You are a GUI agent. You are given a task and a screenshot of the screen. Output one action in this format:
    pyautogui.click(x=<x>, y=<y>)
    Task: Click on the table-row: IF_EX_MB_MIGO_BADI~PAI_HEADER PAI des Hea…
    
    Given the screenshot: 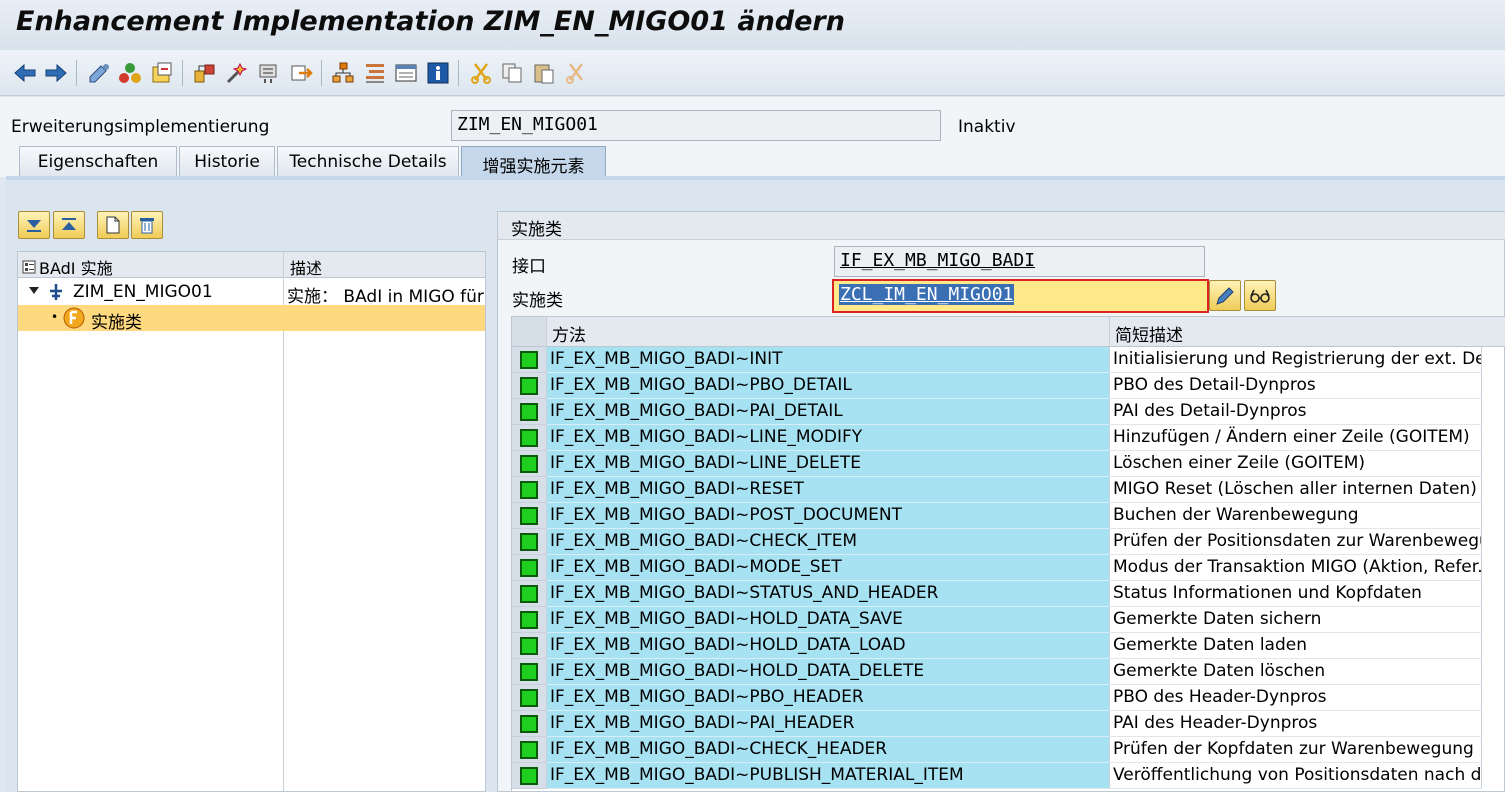 What is the action you would take?
    pyautogui.click(x=1008, y=724)
    